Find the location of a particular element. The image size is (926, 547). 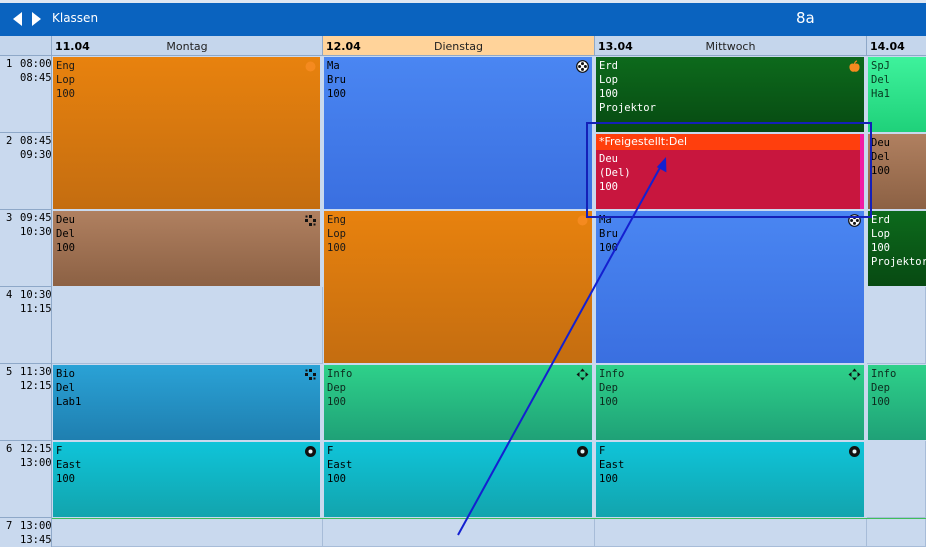

lesson-card-released: *Freigestellt:Del Deu (Del) 100 is located at coordinates (730, 171).